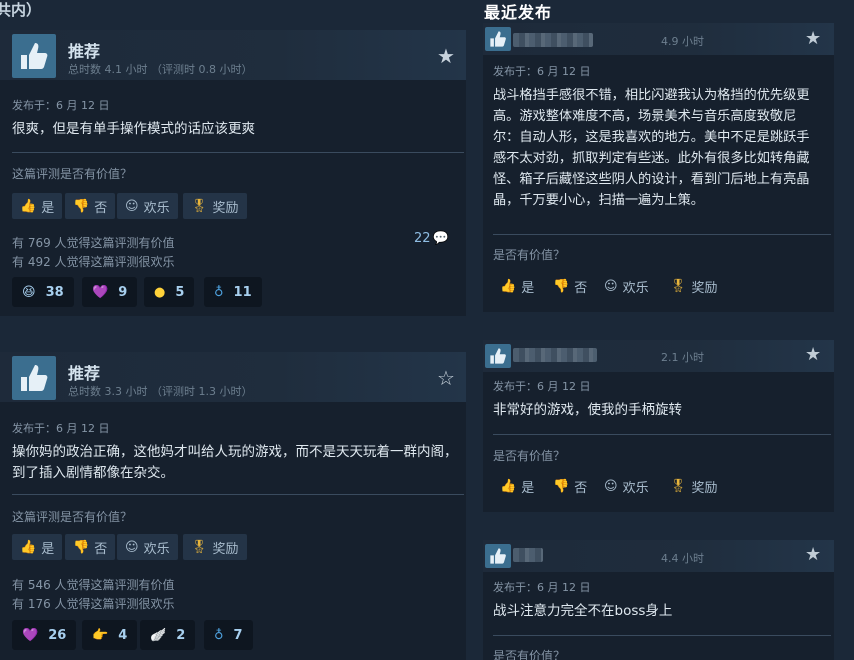  Describe the element at coordinates (43, 292) in the screenshot. I see `award-badge: 😆 38` at that location.